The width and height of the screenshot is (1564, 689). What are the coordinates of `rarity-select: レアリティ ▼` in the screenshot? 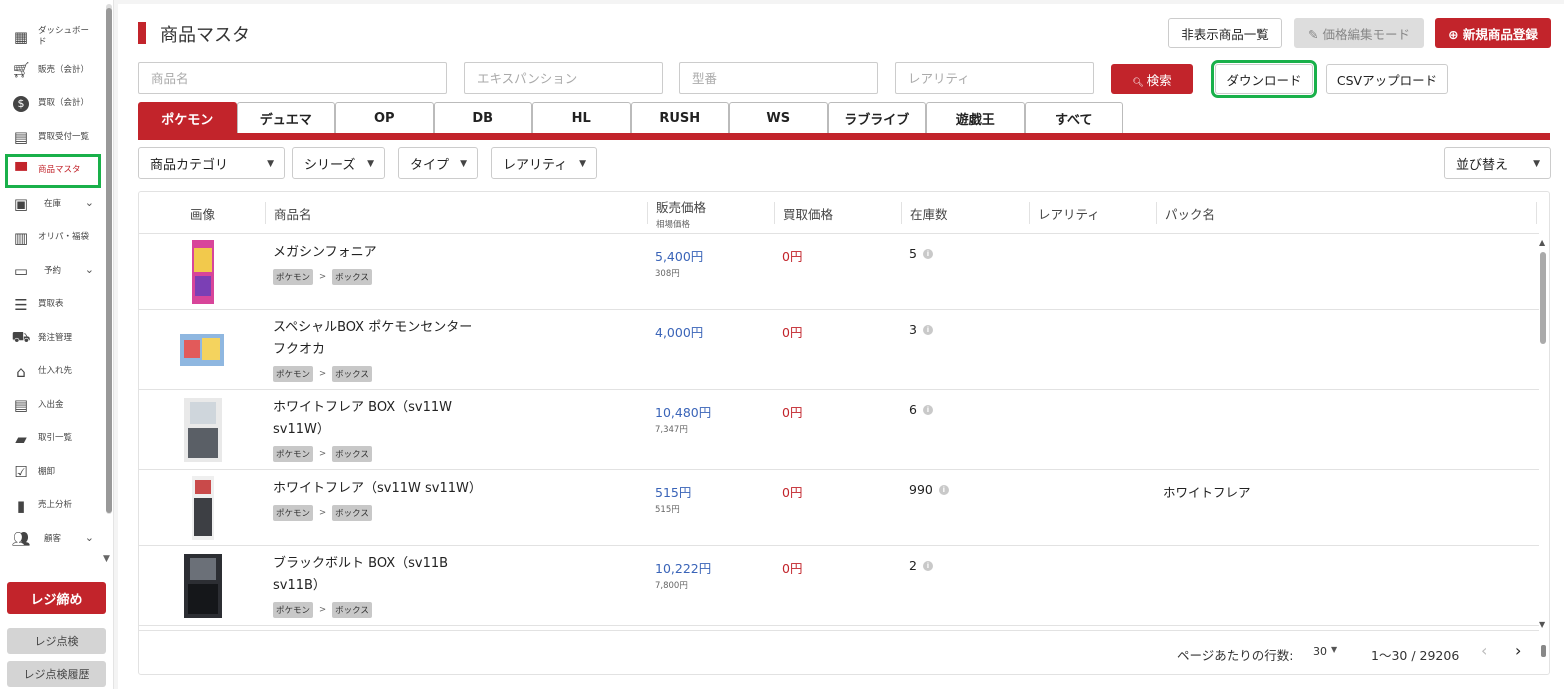 It's located at (544, 163).